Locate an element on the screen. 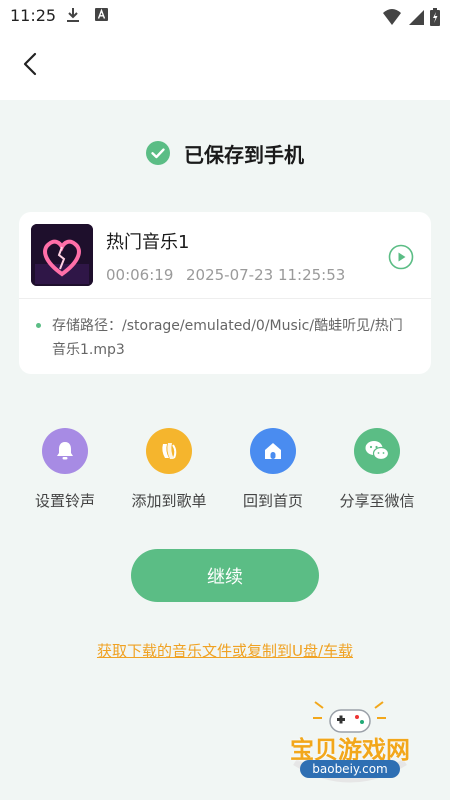 The width and height of the screenshot is (450, 800). status-bar: 11:25 is located at coordinates (225, 16).